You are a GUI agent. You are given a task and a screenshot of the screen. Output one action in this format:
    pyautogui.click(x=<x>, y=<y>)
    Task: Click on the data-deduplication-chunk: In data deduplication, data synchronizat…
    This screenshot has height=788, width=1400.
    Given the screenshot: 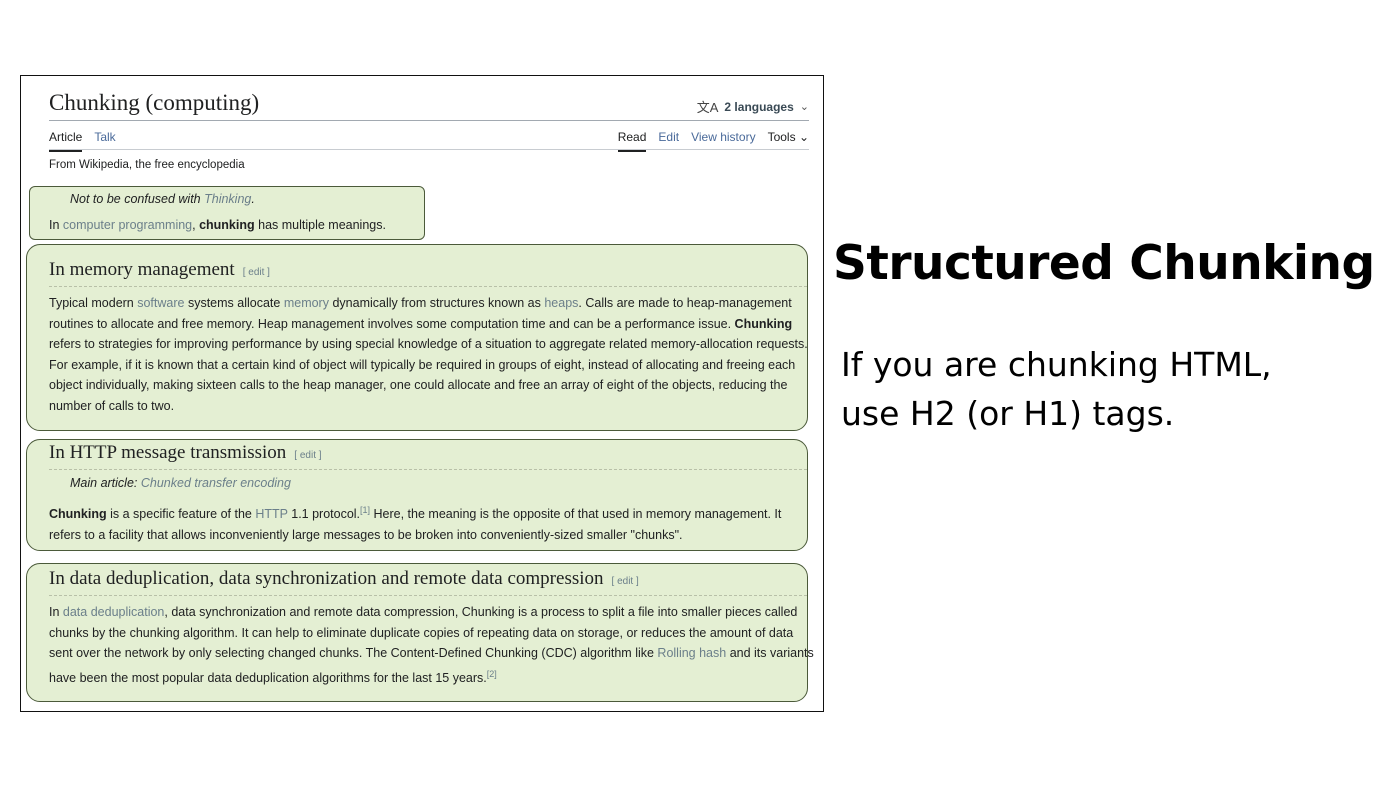 What is the action you would take?
    pyautogui.click(x=420, y=632)
    